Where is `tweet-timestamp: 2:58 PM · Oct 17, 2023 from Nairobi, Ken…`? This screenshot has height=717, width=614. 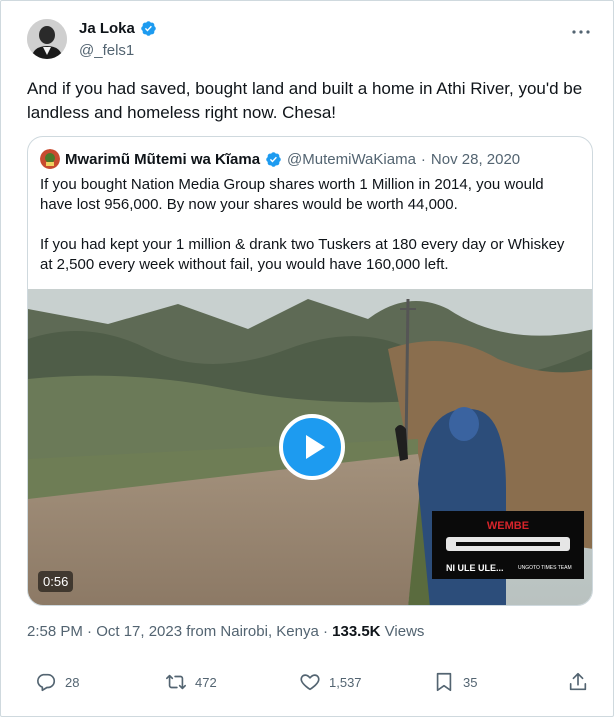
tweet-timestamp: 2:58 PM · Oct 17, 2023 from Nairobi, Ken… is located at coordinates (225, 631).